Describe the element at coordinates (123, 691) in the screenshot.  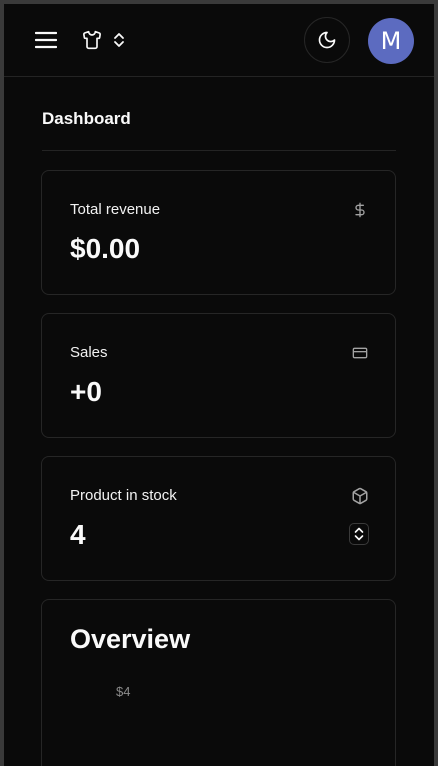
I see `y-tick-label: $4` at that location.